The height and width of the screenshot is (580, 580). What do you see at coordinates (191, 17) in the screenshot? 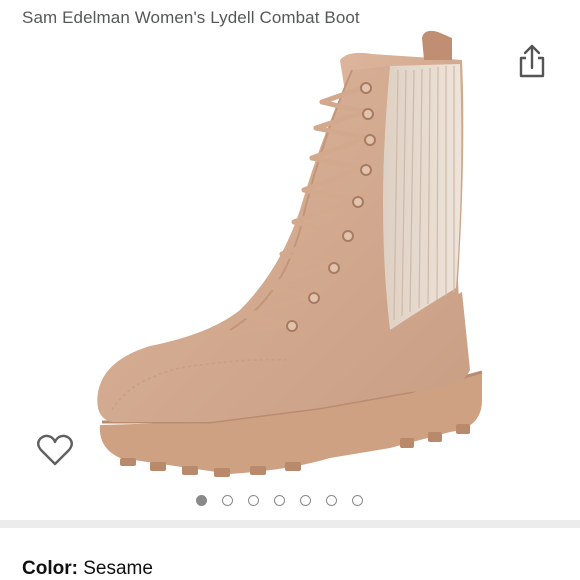
I see `product-title: Sam Edelman Women's Lydell Combat Boot` at bounding box center [191, 17].